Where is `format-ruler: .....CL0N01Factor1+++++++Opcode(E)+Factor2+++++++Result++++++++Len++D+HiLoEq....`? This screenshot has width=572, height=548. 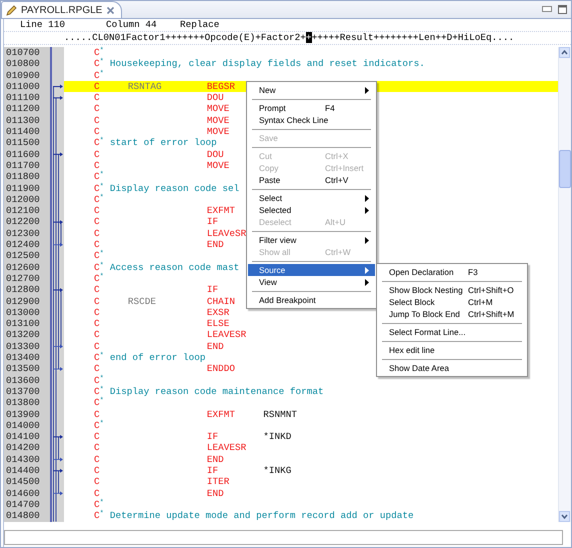 format-ruler: .....CL0N01Factor1+++++++Opcode(E)+Factor2+++++++Result++++++++Len++D+HiLoEq.... is located at coordinates (287, 38).